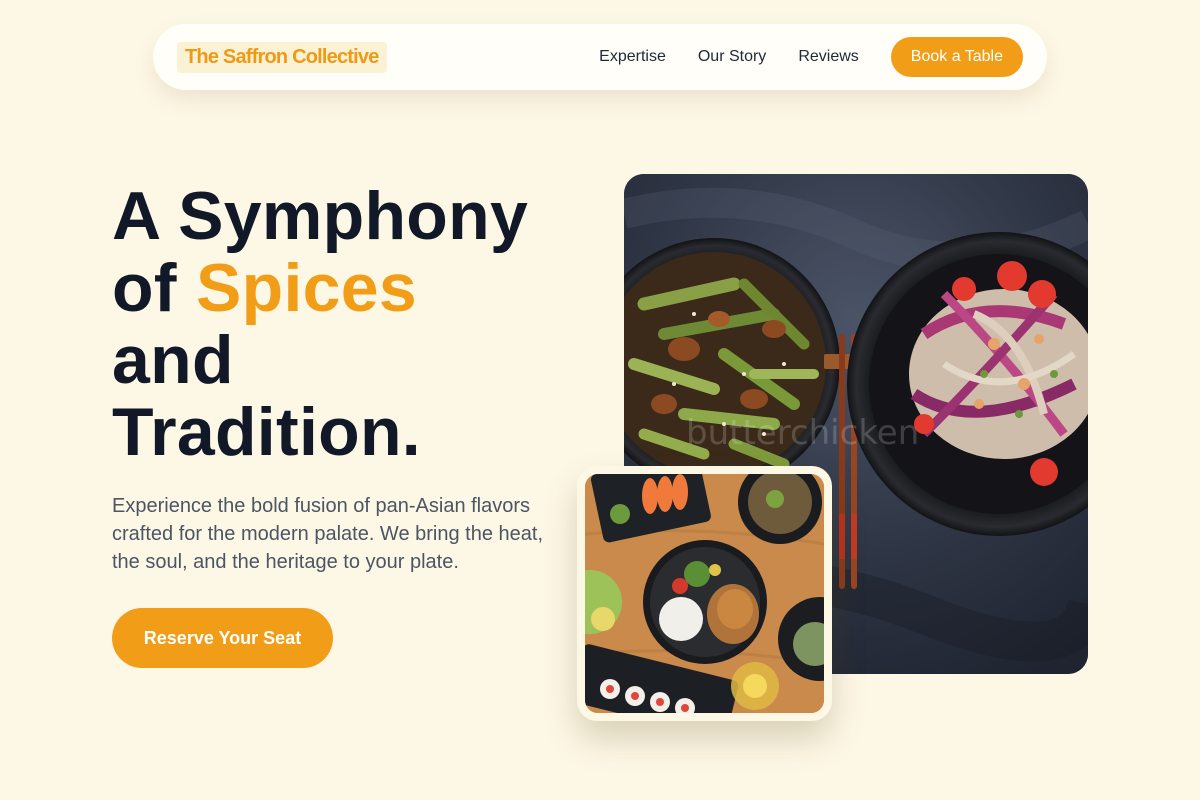 This screenshot has height=800, width=1200. What do you see at coordinates (222, 638) in the screenshot?
I see `reserve-seat-button: Reserve Your Seat` at bounding box center [222, 638].